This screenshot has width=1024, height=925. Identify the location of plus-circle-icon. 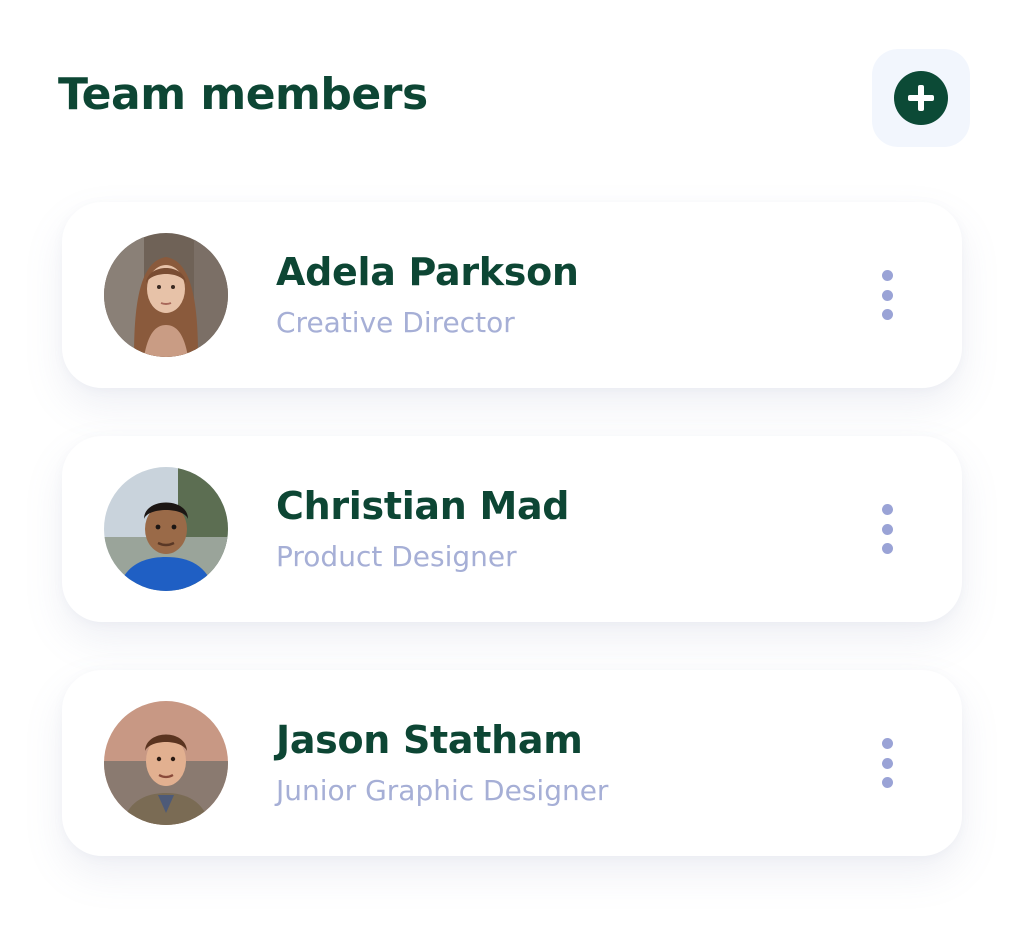
(921, 98).